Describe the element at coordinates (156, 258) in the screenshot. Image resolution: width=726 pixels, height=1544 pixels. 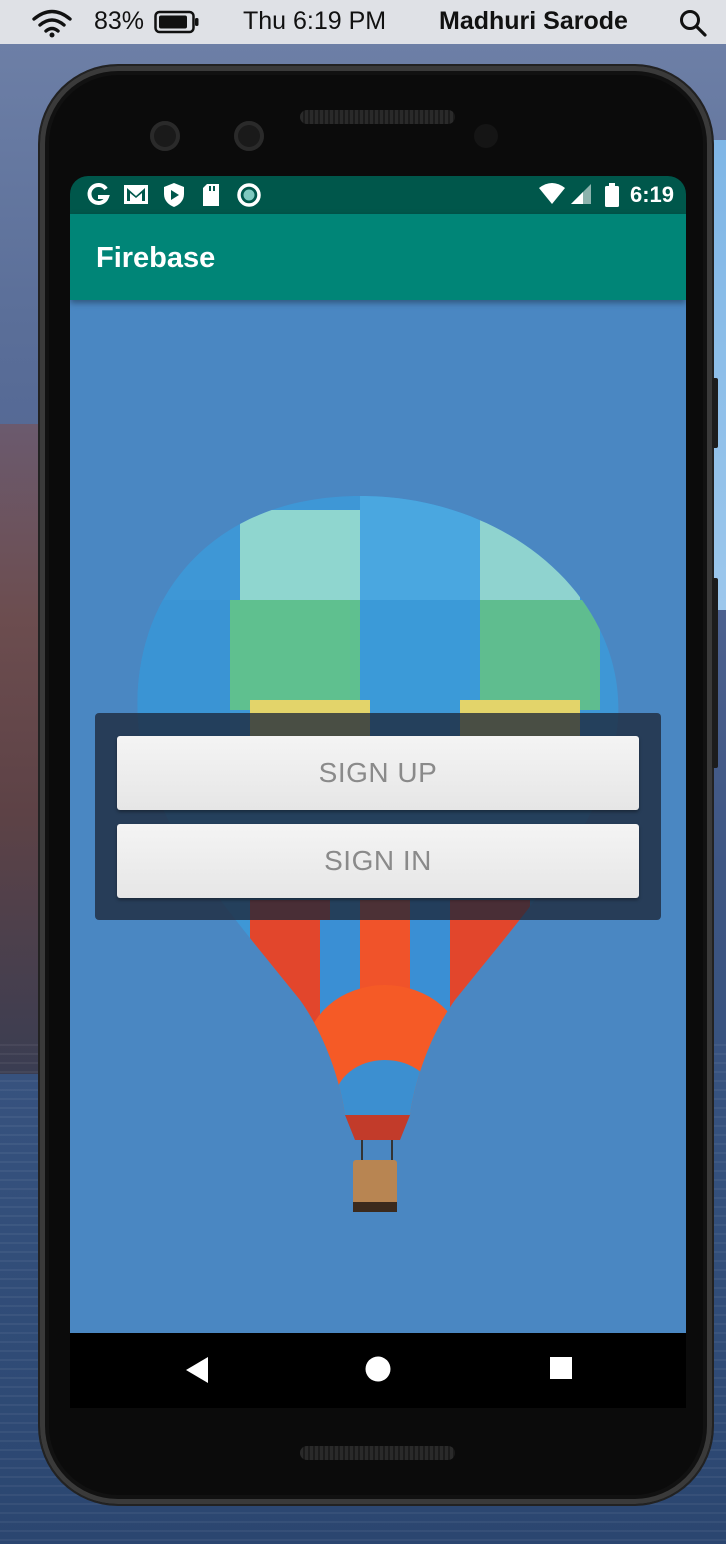
I see `app-title: Firebase` at that location.